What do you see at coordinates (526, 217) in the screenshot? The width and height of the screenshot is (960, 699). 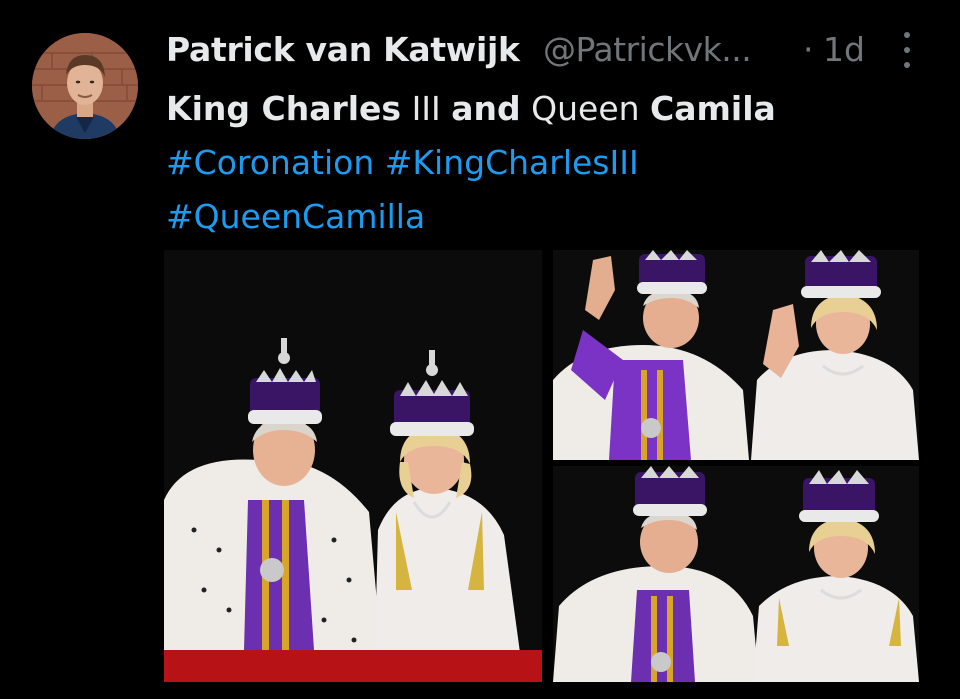 I see `hashtag-line: #QueenCamilla` at bounding box center [526, 217].